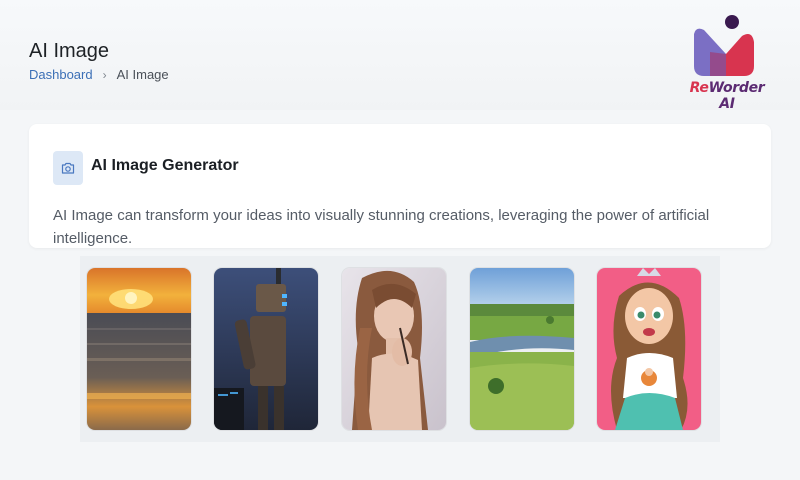 Image resolution: width=800 pixels, height=480 pixels. I want to click on cartoon-princess-image, so click(649, 349).